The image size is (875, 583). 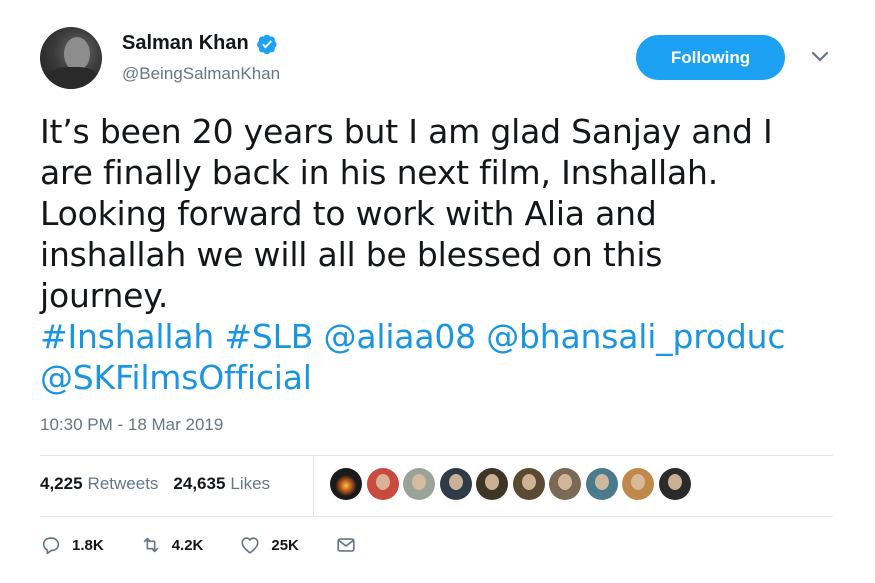 What do you see at coordinates (131, 425) in the screenshot?
I see `tweet-timestamp: 10:30 PM - 18 Mar 2019` at bounding box center [131, 425].